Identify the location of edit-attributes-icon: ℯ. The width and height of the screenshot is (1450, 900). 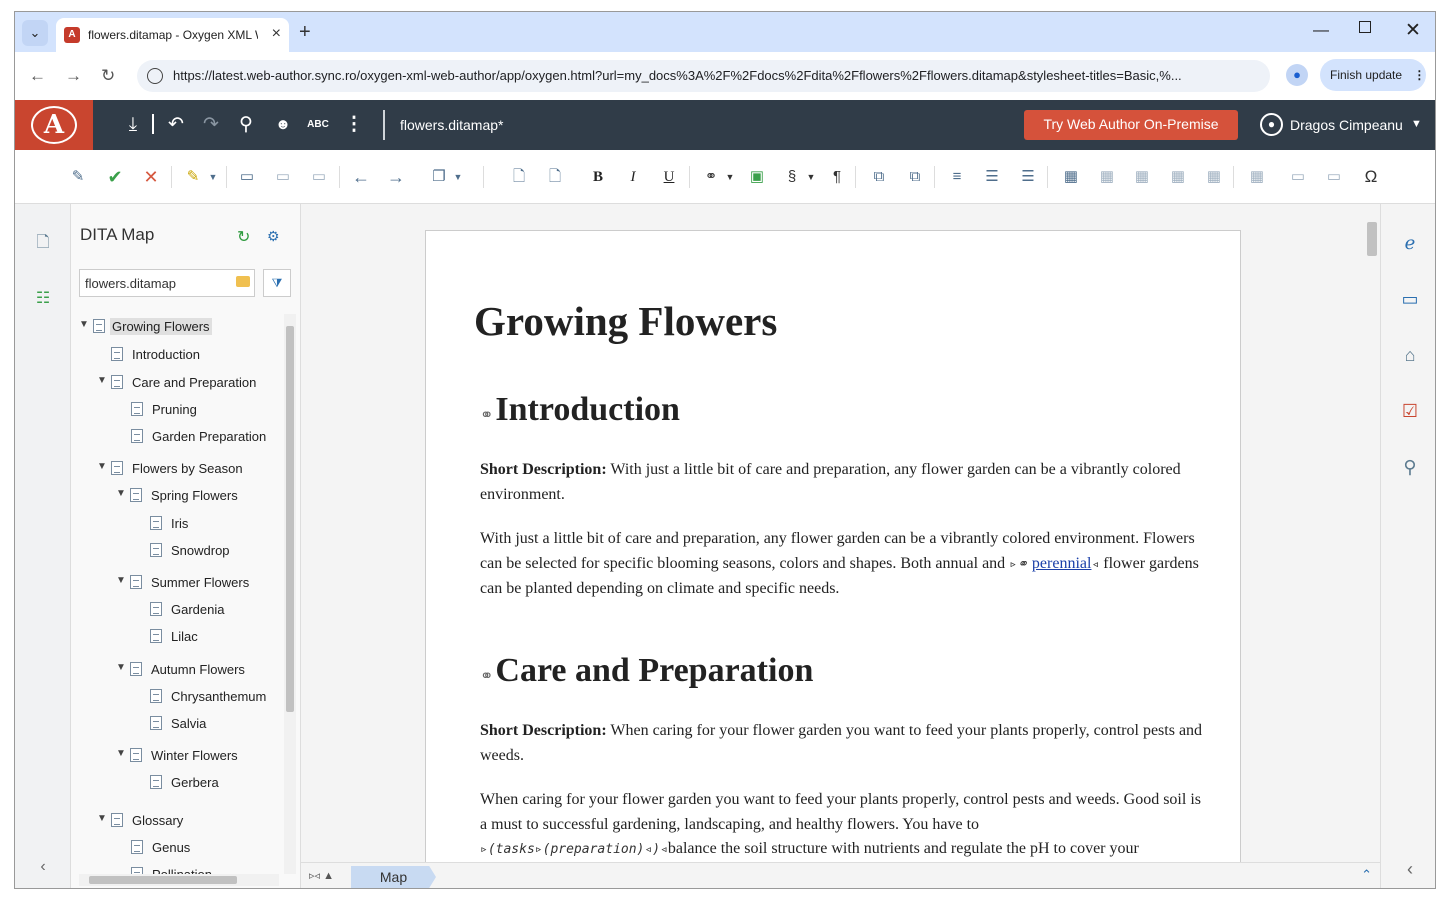
(1410, 243).